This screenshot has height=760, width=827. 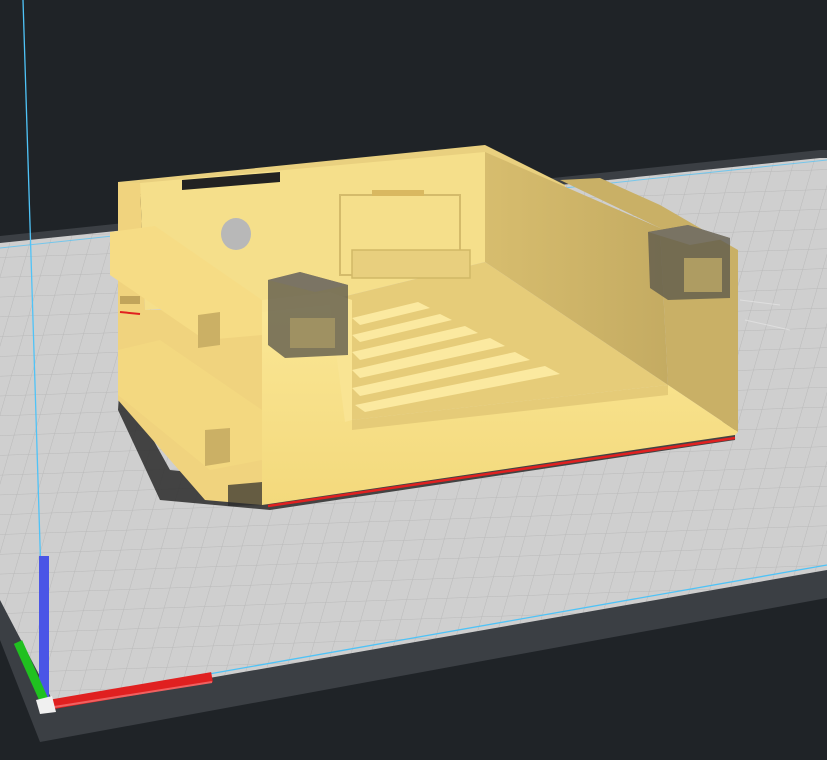 What do you see at coordinates (689, 262) in the screenshot?
I see `clip-right-back` at bounding box center [689, 262].